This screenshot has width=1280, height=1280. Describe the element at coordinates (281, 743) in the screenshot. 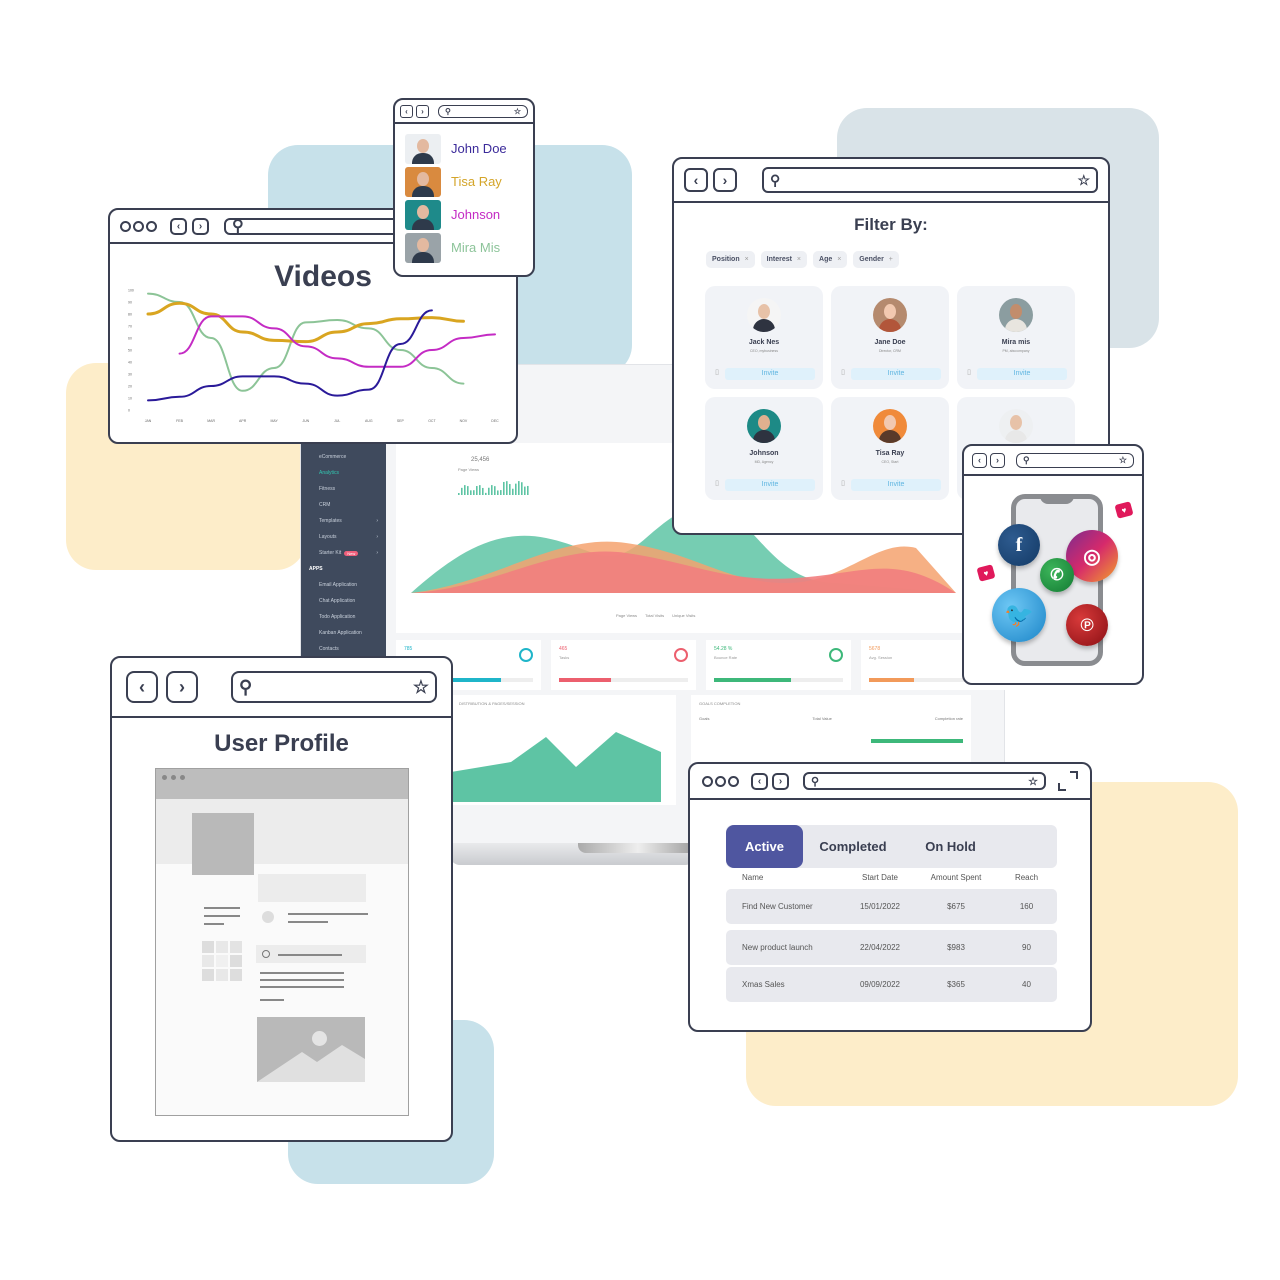

I see `profile-title: User Profile` at that location.